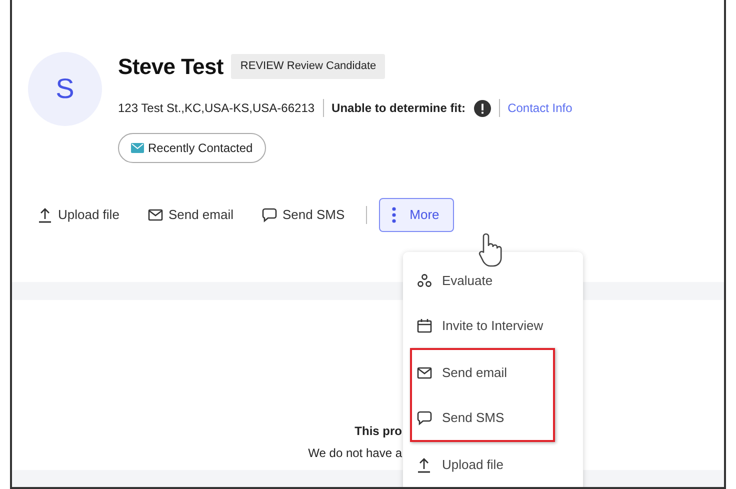 This screenshot has height=489, width=736. What do you see at coordinates (65, 89) in the screenshot?
I see `avatar: S` at bounding box center [65, 89].